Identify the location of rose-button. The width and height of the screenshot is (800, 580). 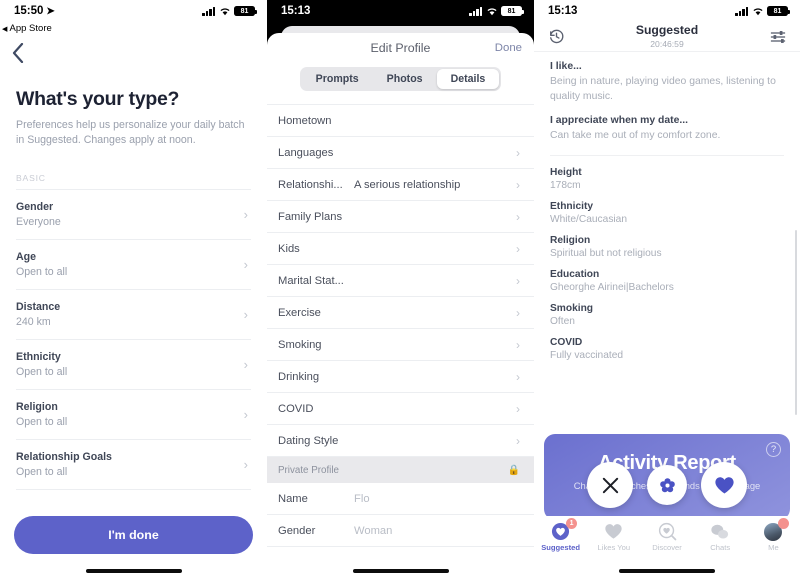
(667, 485).